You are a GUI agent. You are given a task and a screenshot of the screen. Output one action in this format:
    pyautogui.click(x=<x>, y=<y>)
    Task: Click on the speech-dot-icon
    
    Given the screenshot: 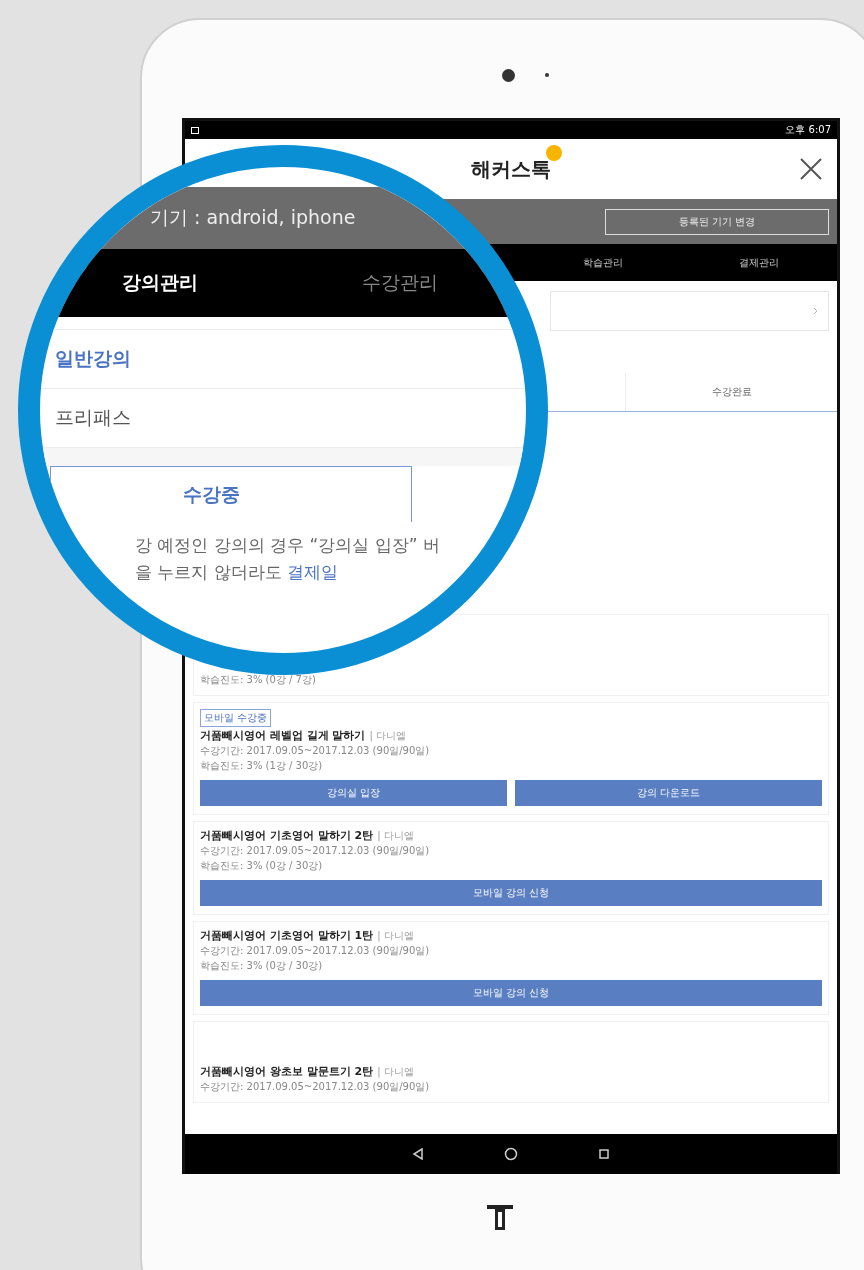 What is the action you would take?
    pyautogui.click(x=554, y=152)
    